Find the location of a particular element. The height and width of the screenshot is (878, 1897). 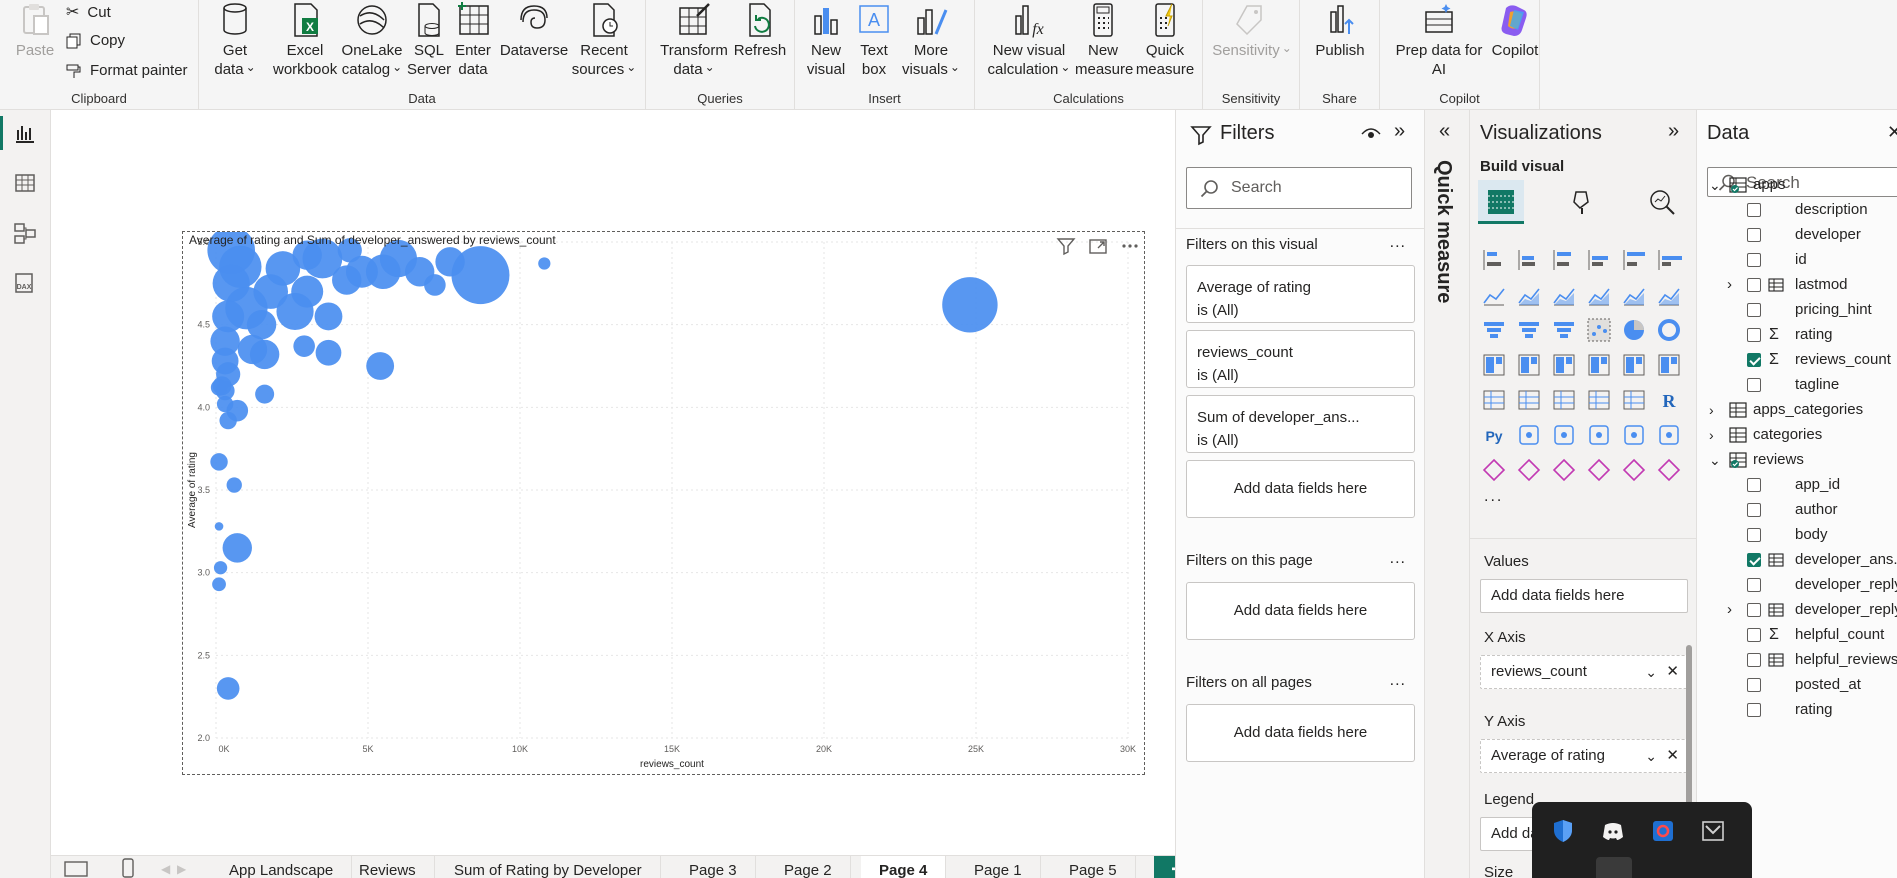

data-field-item: › developer_reply is located at coordinates (1797, 610).